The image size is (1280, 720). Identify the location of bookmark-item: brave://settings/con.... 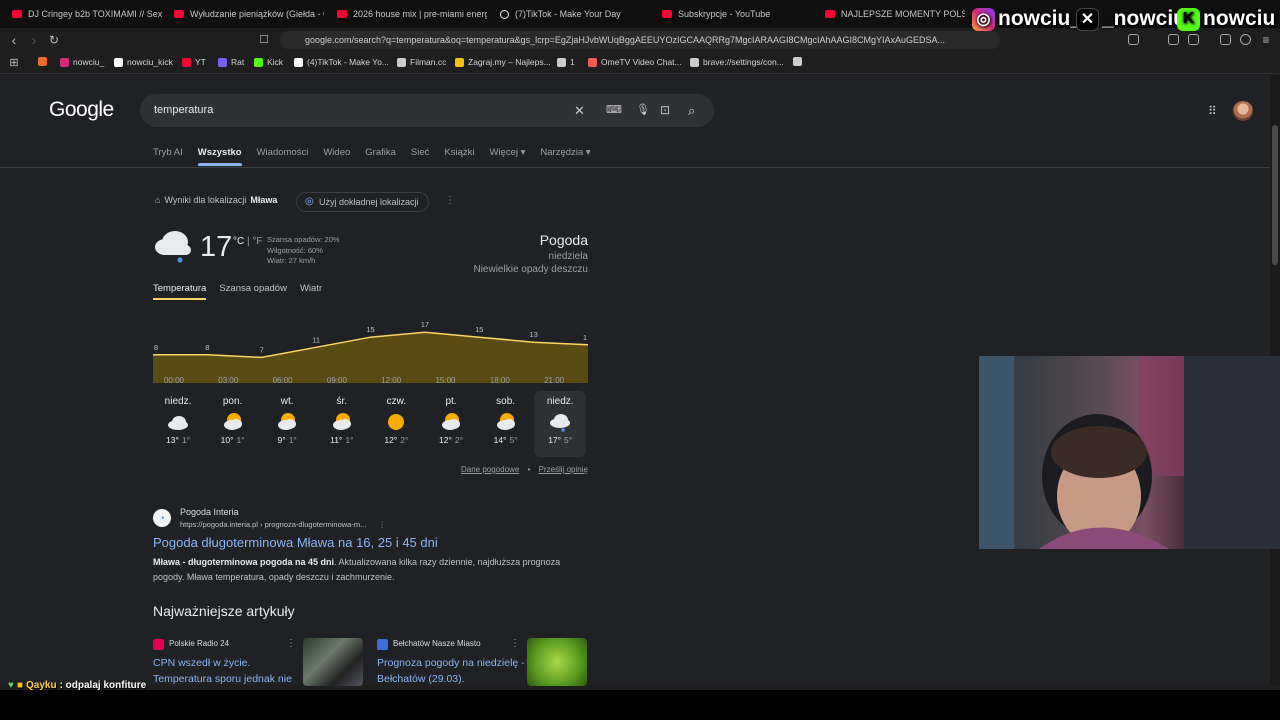
(737, 62).